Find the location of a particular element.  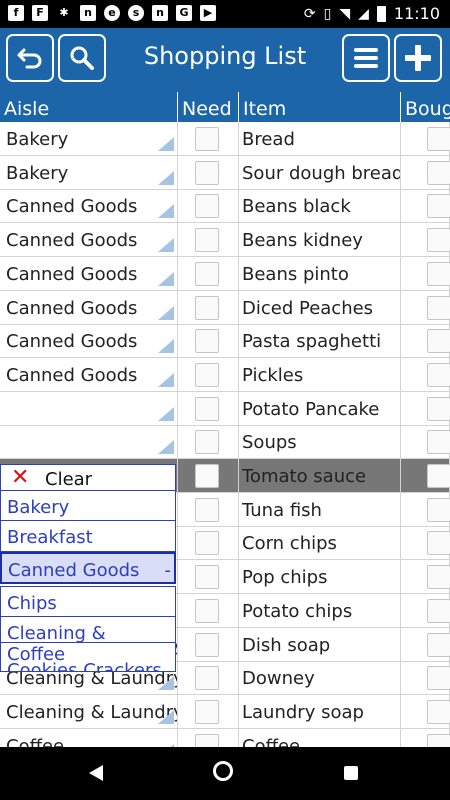

item-cell: Pop chips is located at coordinates (320, 577).